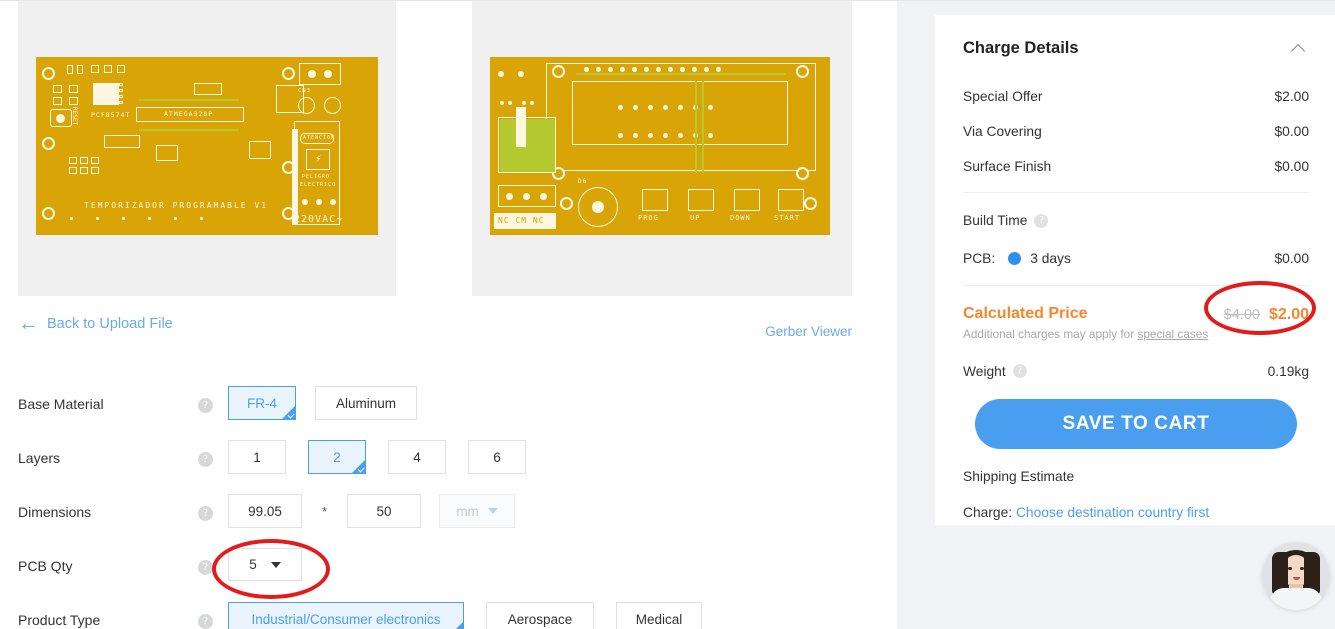  I want to click on pcb-qty-value: 5, so click(253, 564).